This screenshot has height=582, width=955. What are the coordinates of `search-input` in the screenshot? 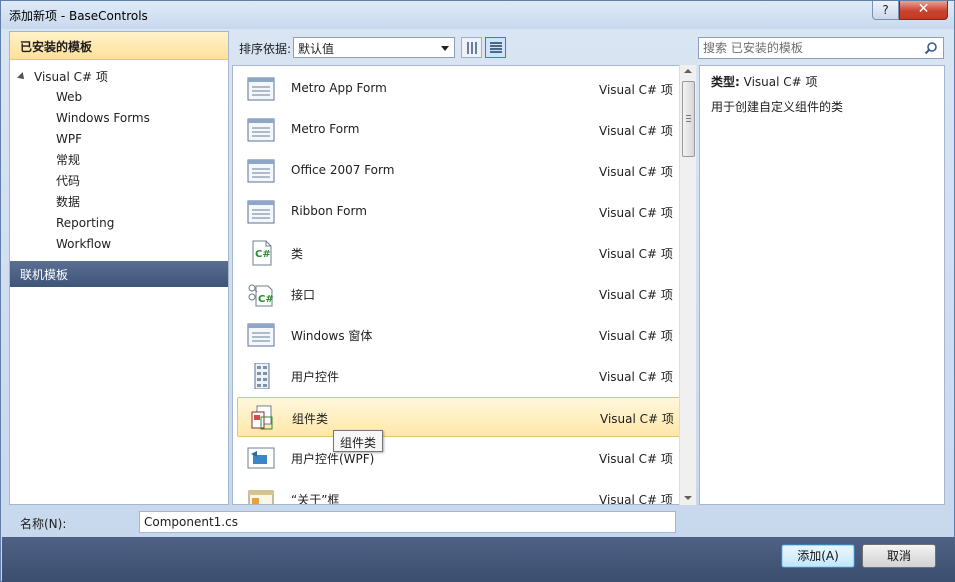 It's located at (810, 48).